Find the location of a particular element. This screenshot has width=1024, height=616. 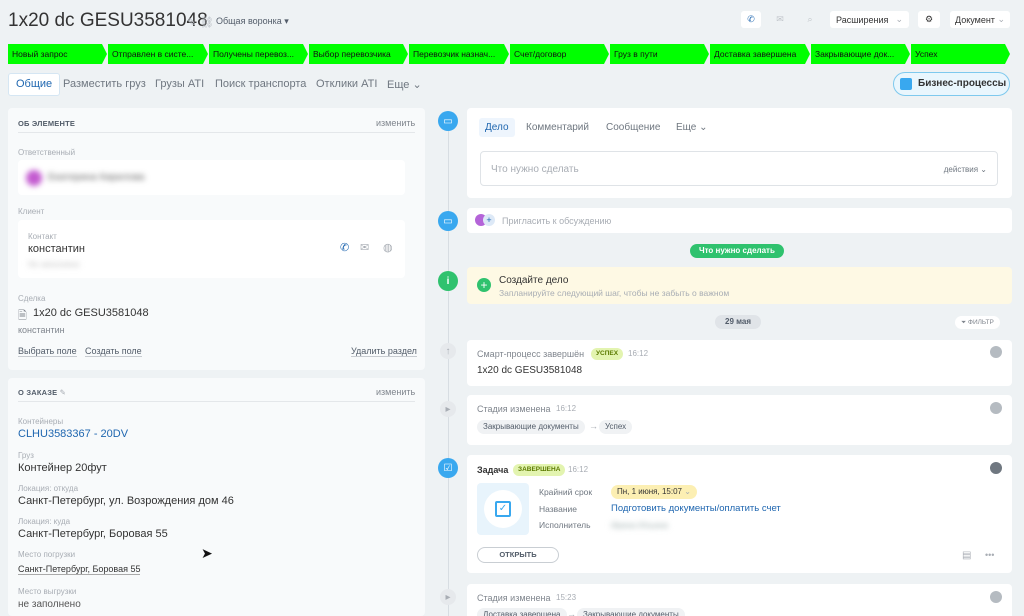

search-icon: ⌕ is located at coordinates (810, 19).